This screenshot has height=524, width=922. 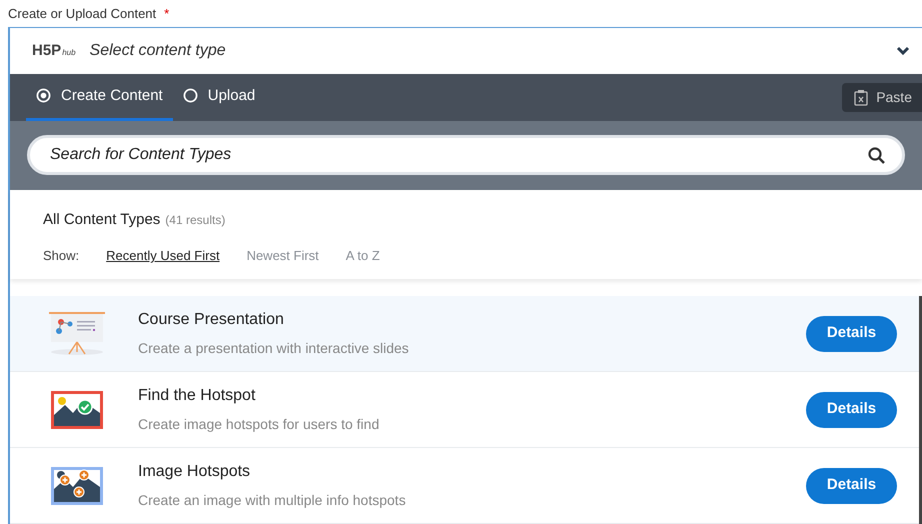 What do you see at coordinates (259, 424) in the screenshot?
I see `content-type-description: Create image hotspots for users to find` at bounding box center [259, 424].